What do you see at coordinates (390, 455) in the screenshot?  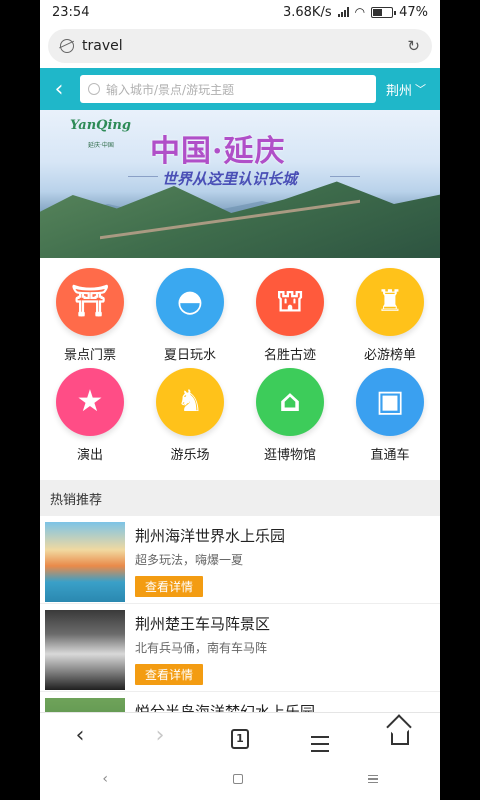 I see `category-label: 直通车` at bounding box center [390, 455].